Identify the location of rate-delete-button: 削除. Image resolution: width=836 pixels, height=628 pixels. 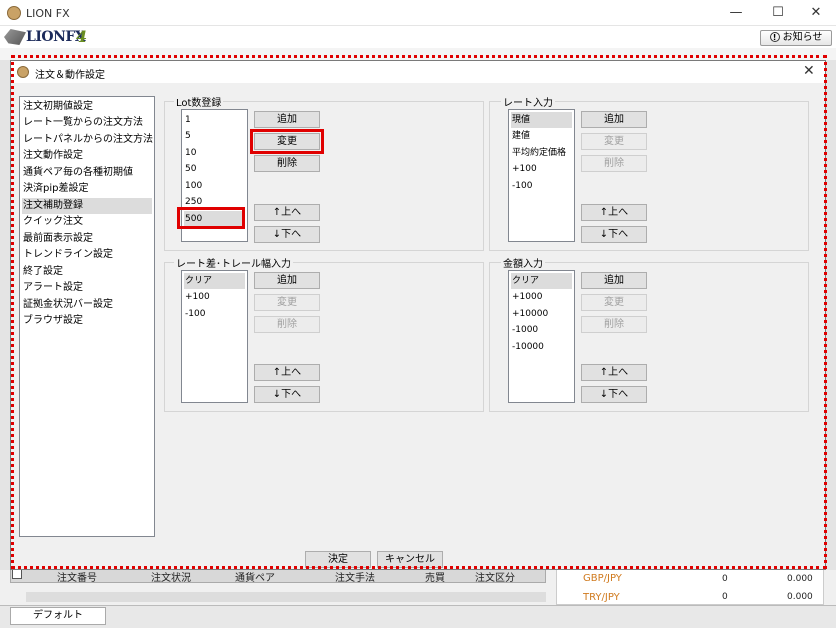
(614, 163).